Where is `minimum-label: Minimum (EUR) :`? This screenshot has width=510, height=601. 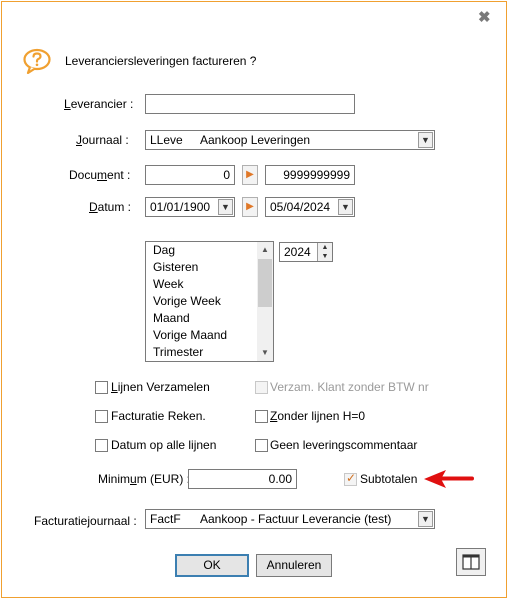 minimum-label: Minimum (EUR) : is located at coordinates (144, 479).